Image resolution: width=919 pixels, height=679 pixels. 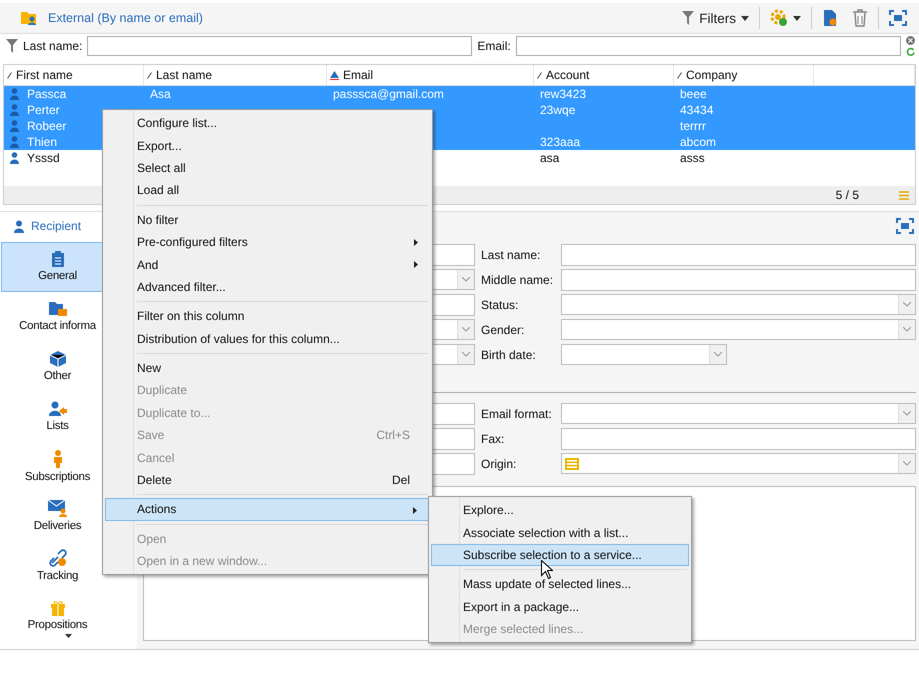 What do you see at coordinates (267, 168) in the screenshot?
I see `menu-item: Select all` at bounding box center [267, 168].